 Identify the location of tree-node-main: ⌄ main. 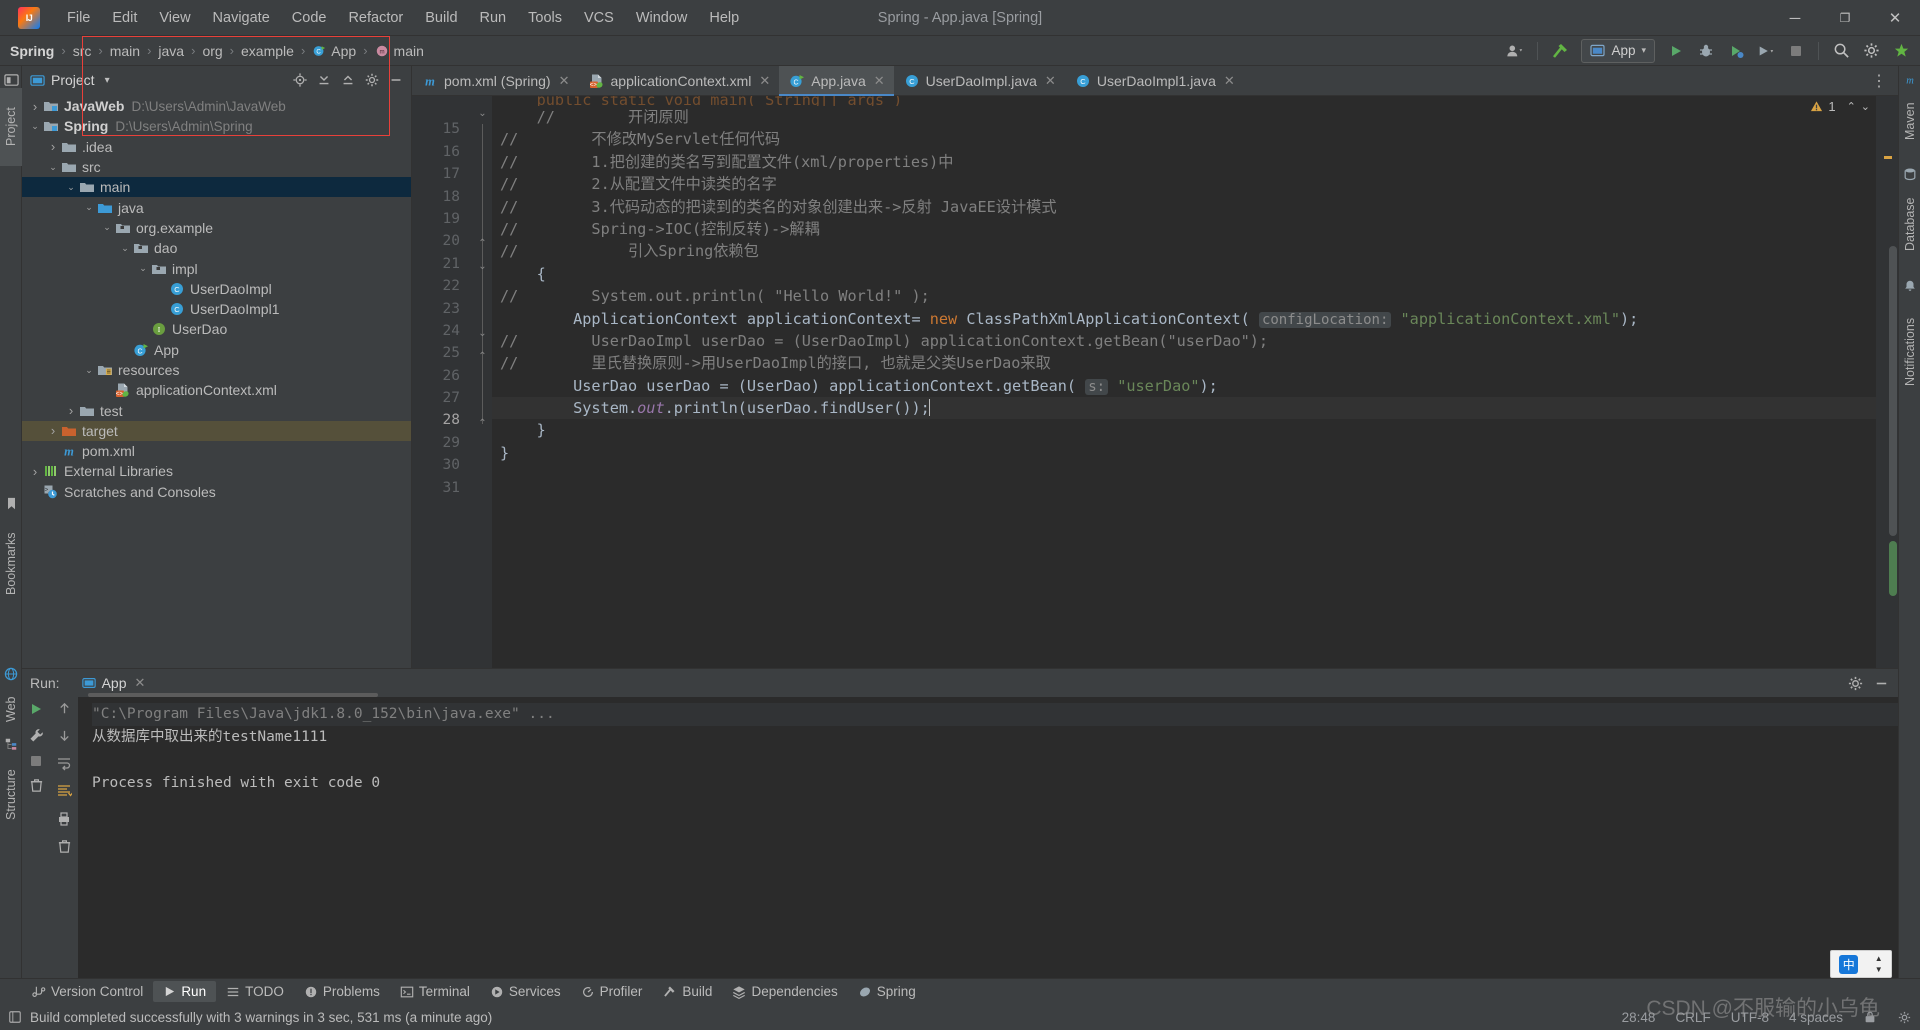
(216, 187).